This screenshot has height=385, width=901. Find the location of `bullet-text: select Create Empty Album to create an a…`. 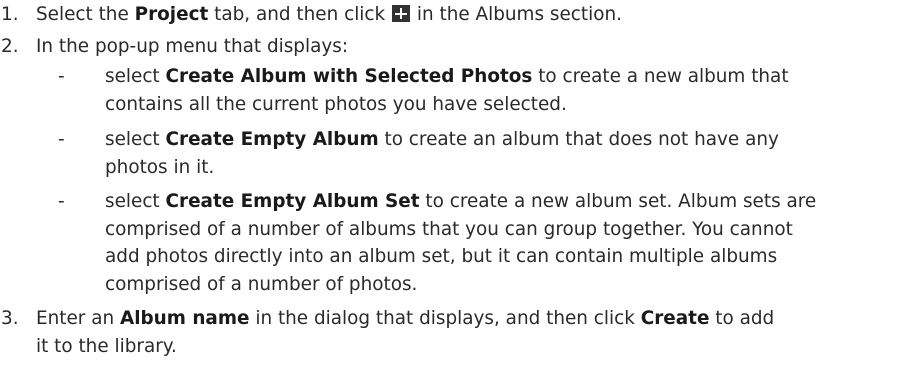

bullet-text: select Create Empty Album to create an a… is located at coordinates (442, 139).